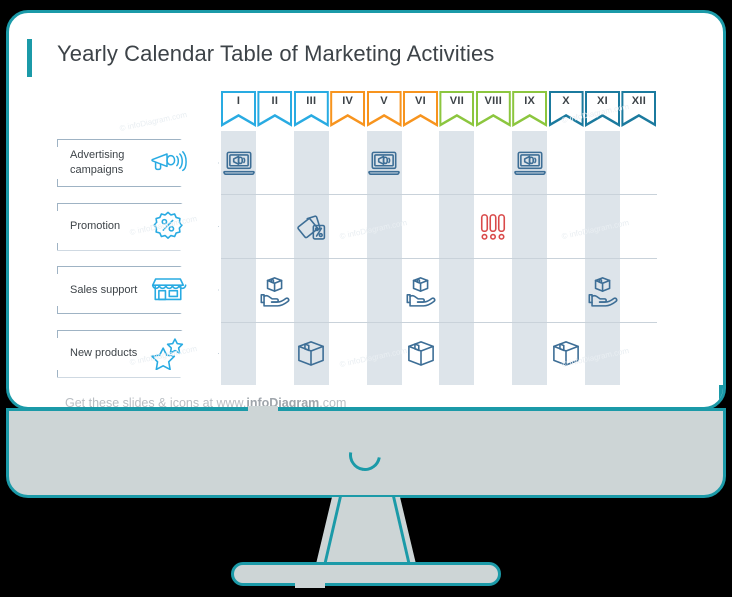  Describe the element at coordinates (311, 355) in the screenshot. I see `cell-iii-new-products` at that location.